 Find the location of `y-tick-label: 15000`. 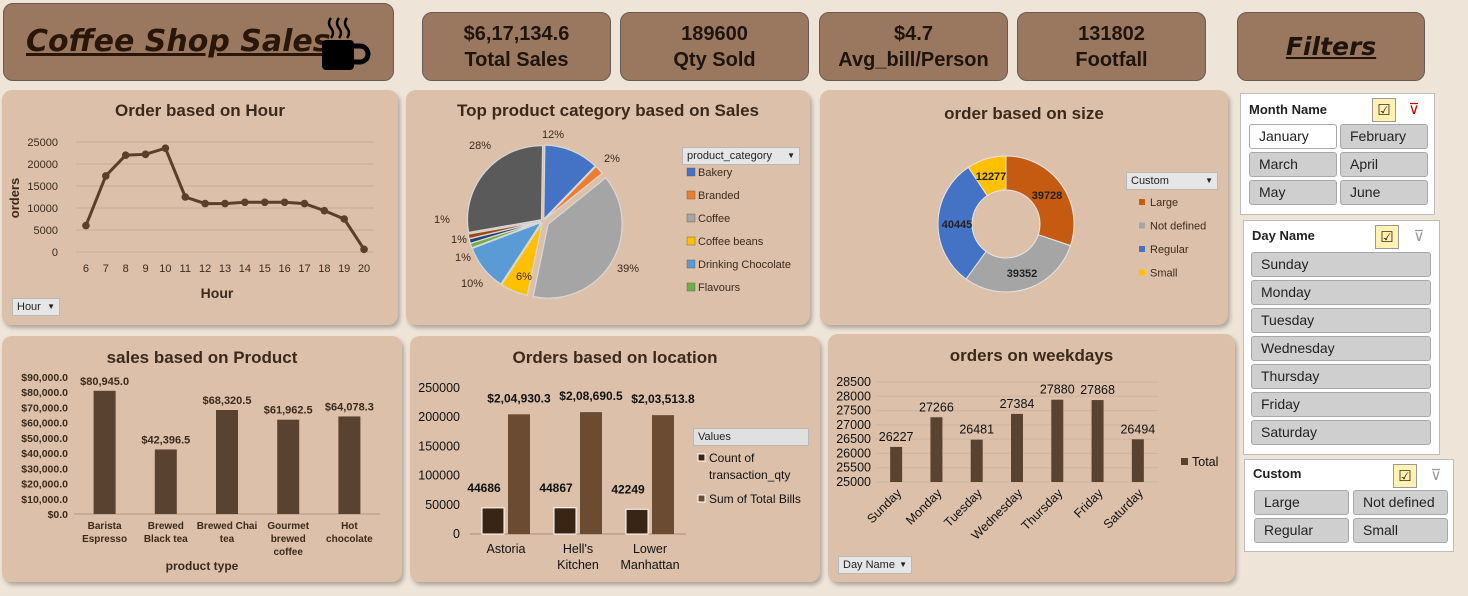

y-tick-label: 15000 is located at coordinates (42, 187).